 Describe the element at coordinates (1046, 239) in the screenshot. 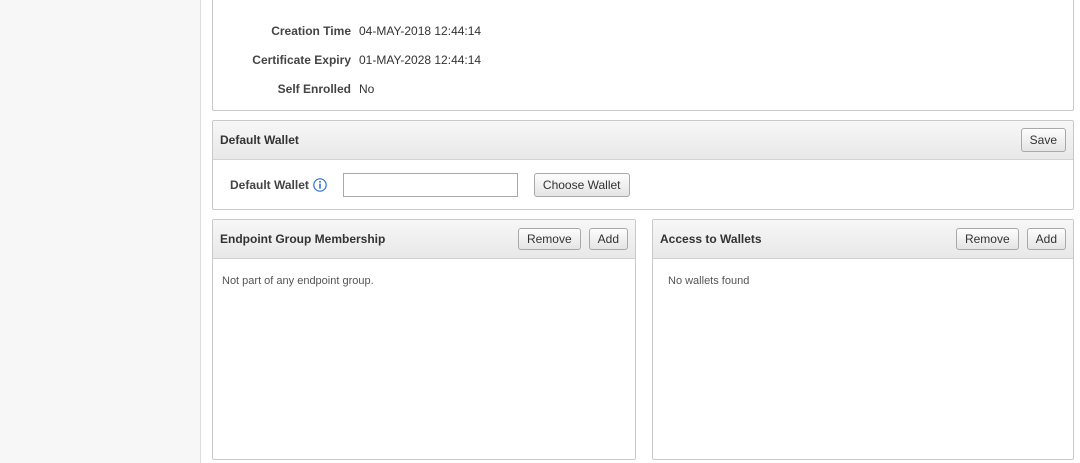

I see `access-wallets-add-button: Add` at that location.